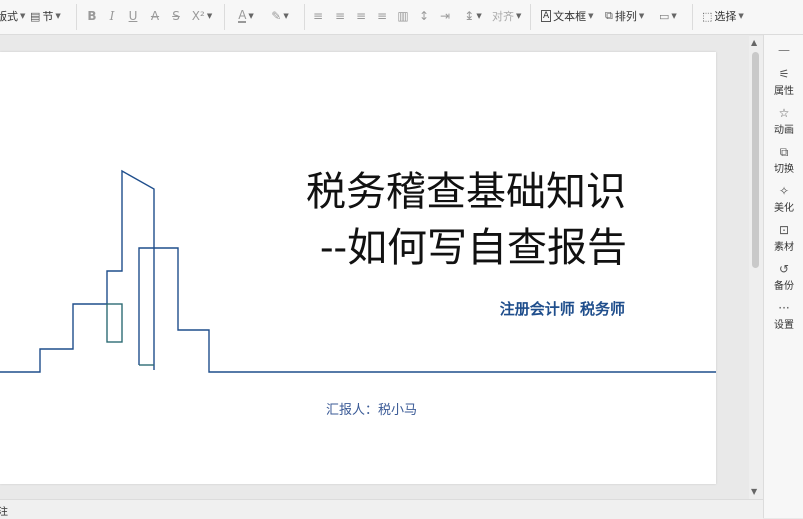 This screenshot has height=519, width=803. What do you see at coordinates (784, 169) in the screenshot?
I see `side-item-label: 切换` at bounding box center [784, 169].